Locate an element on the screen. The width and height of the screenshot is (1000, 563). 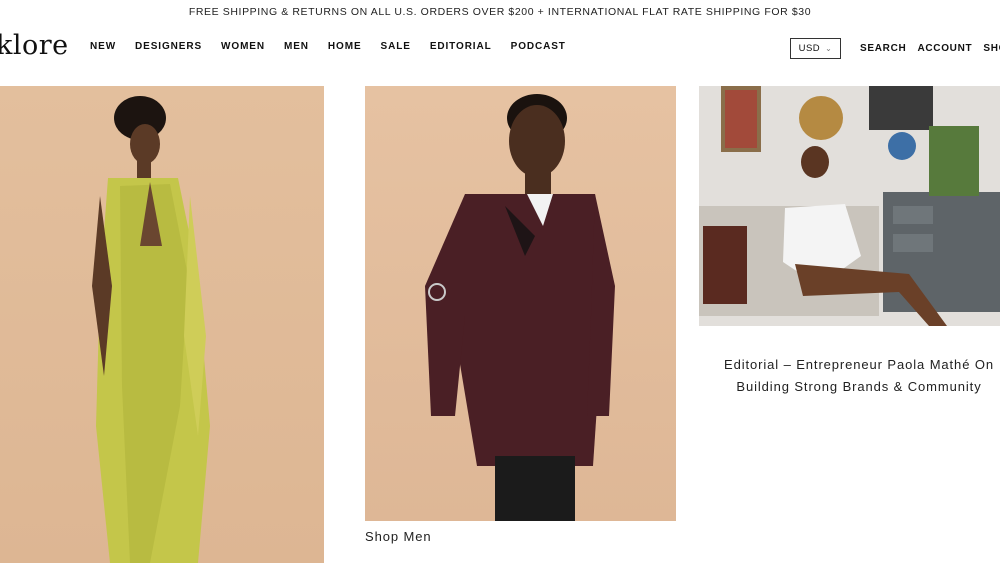
editorial-feature-image is located at coordinates (849, 206).